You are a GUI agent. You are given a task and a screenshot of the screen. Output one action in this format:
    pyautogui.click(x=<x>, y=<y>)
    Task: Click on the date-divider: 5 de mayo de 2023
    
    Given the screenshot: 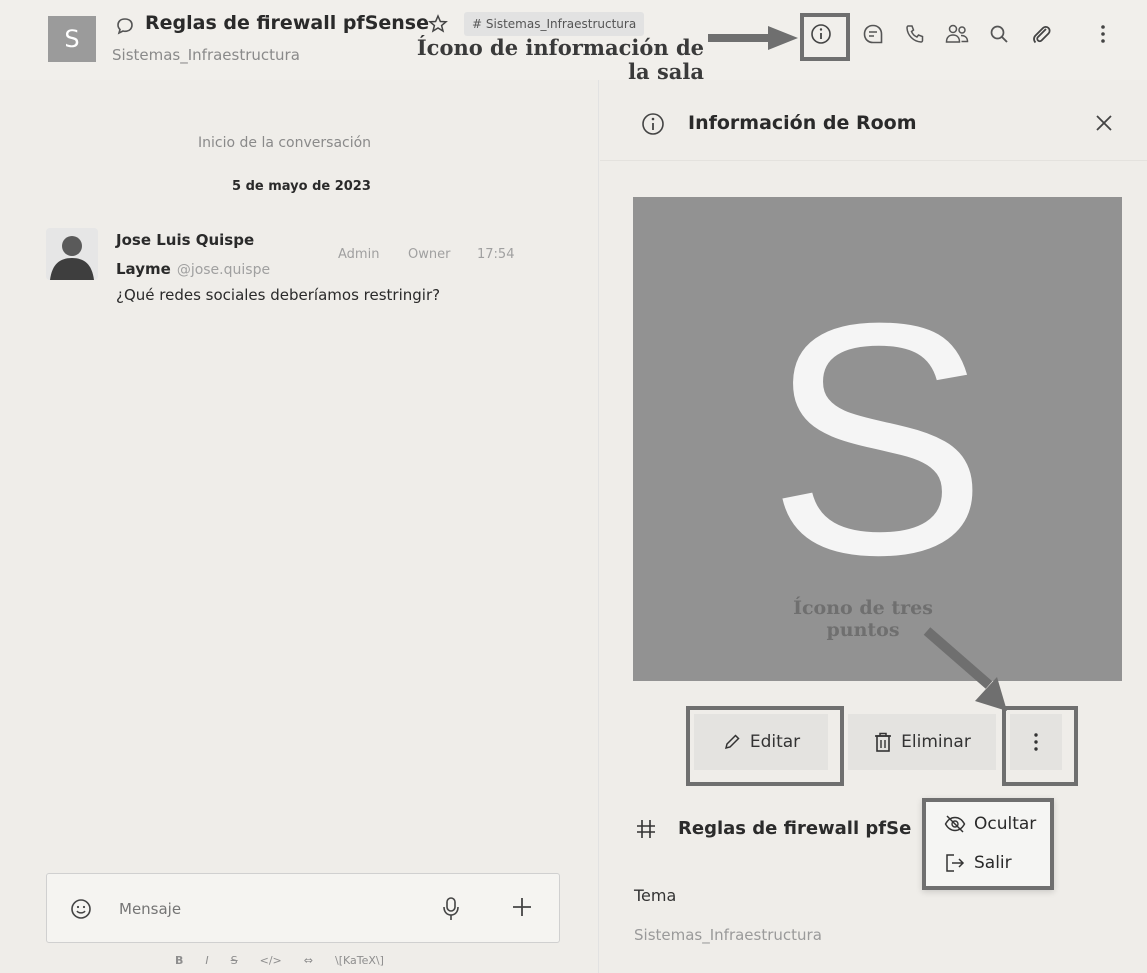 What is the action you would take?
    pyautogui.click(x=301, y=186)
    